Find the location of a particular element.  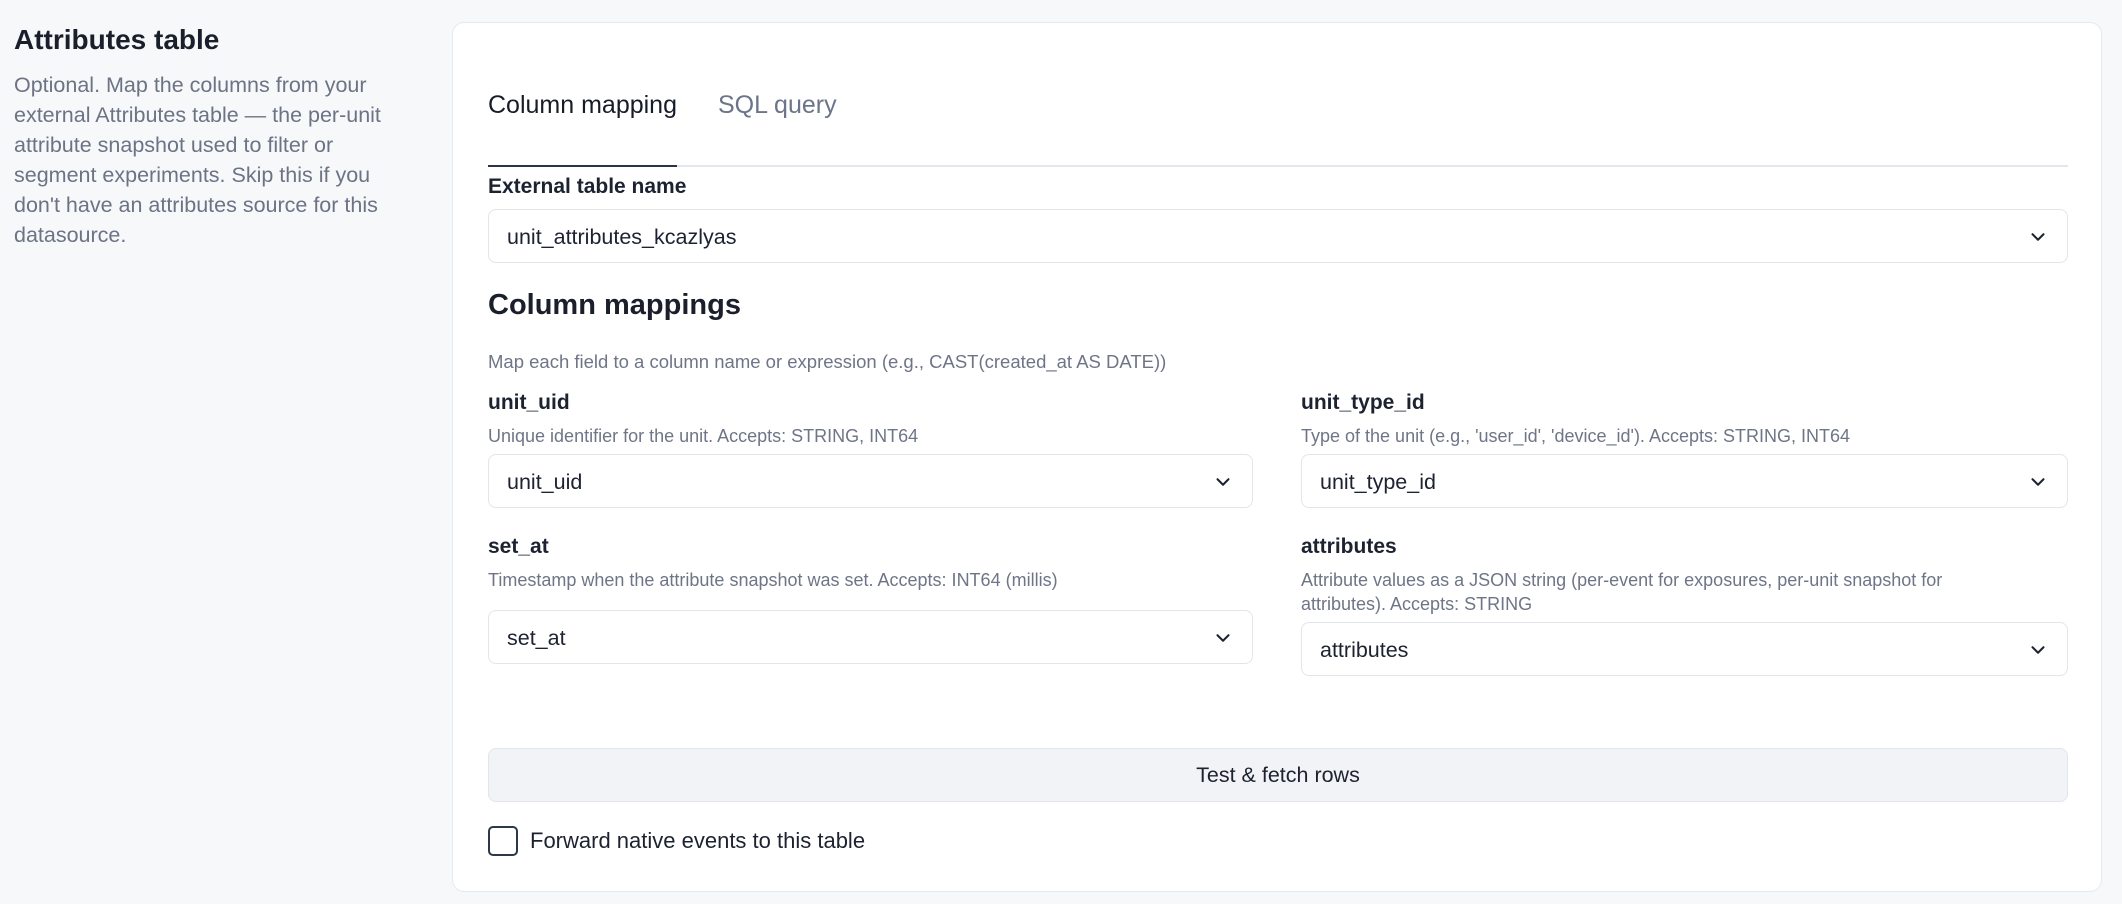

field-value-unit-uid: unit_uid is located at coordinates (545, 482).